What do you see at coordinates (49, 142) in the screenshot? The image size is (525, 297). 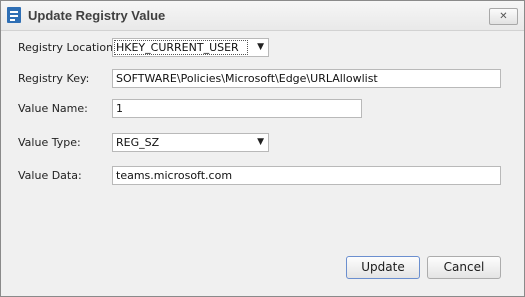 I see `value-type-label: Value Type:` at bounding box center [49, 142].